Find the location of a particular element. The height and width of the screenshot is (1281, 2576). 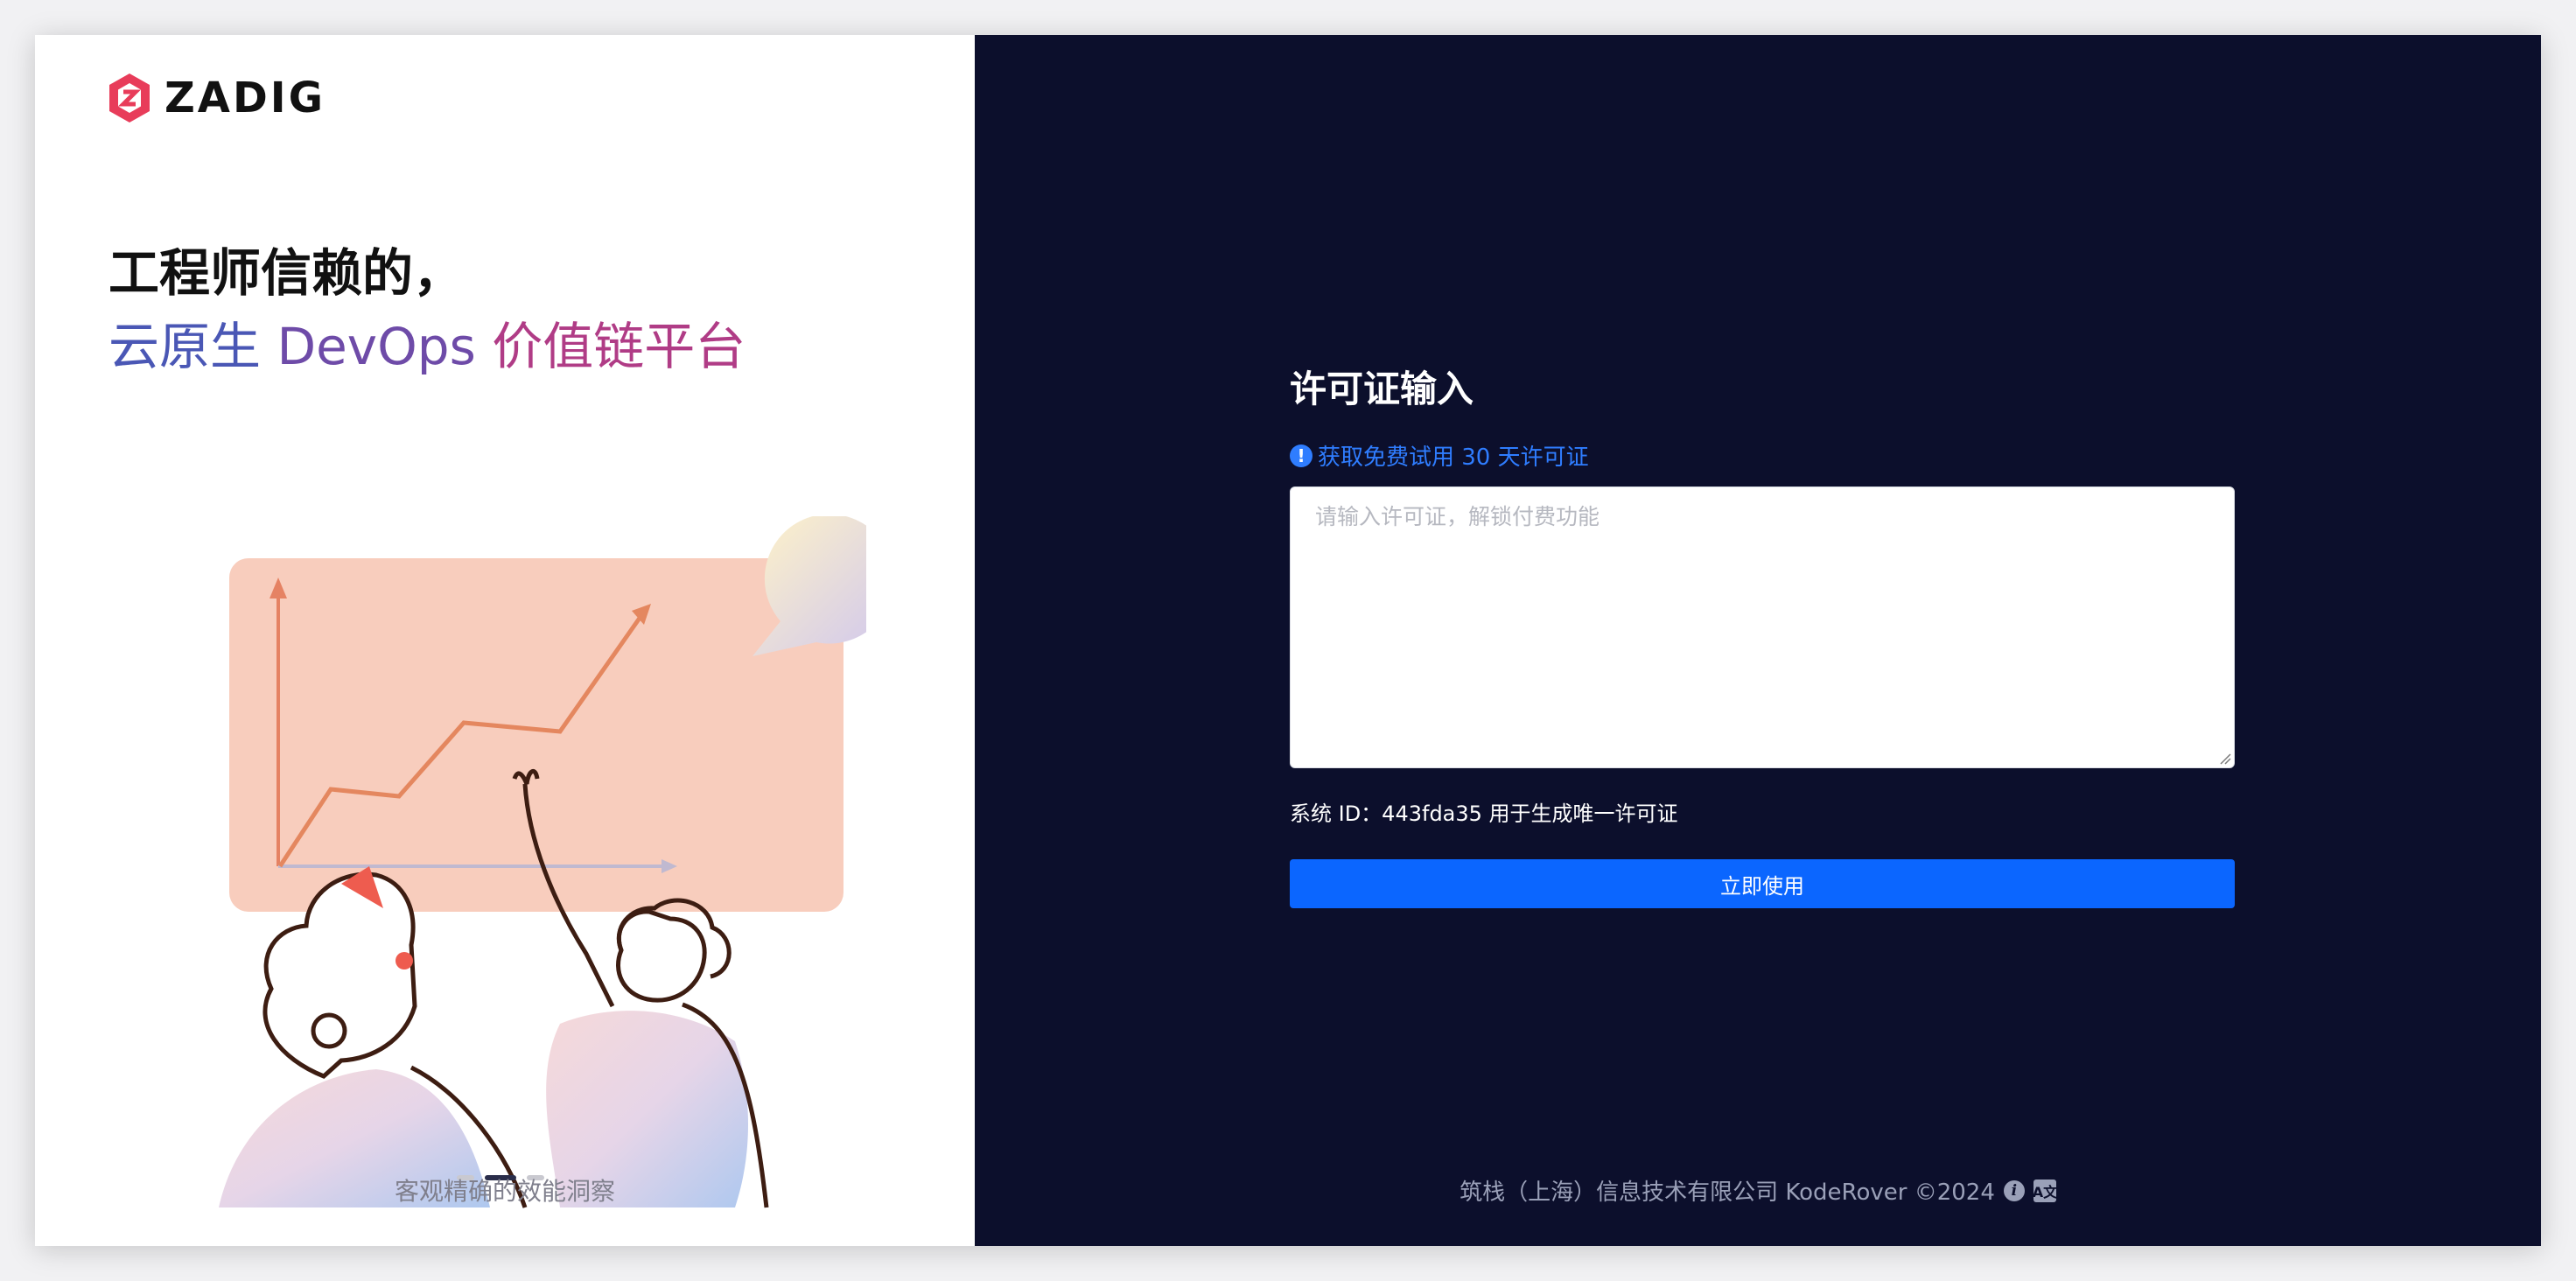

hero-heading-part3: 价值链平台 is located at coordinates (619, 346).